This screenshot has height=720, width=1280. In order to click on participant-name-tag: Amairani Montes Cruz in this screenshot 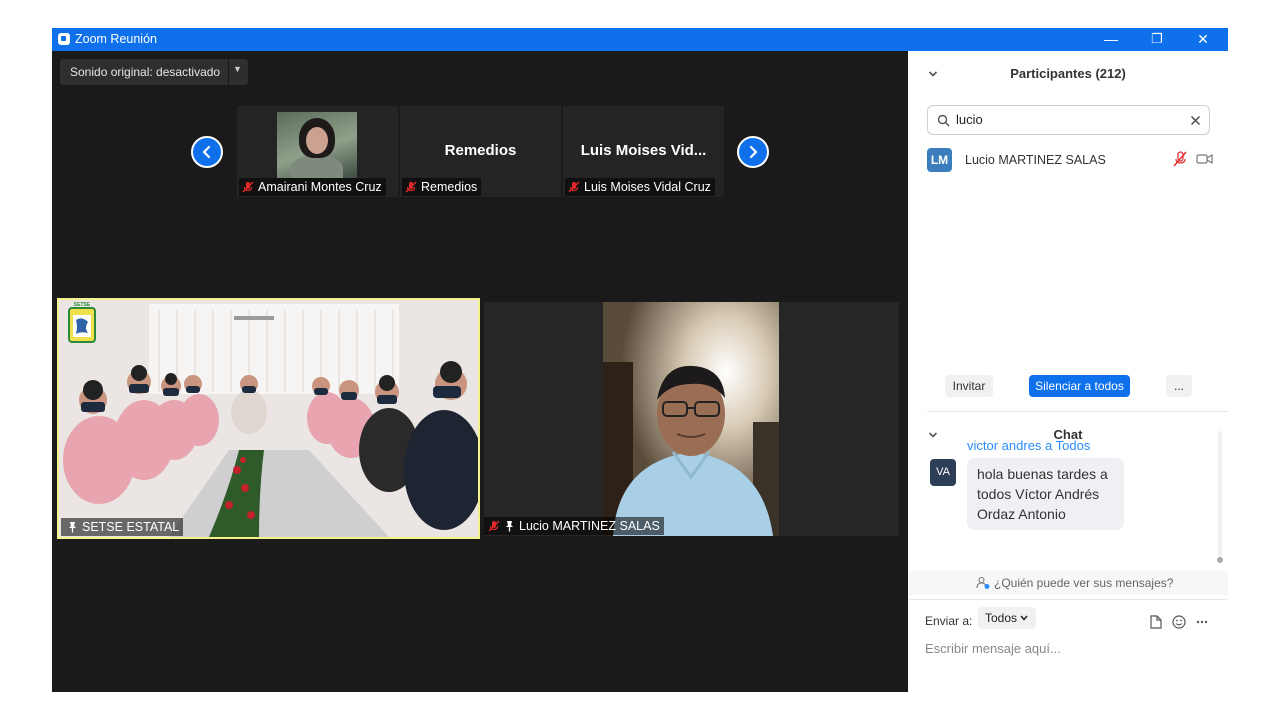, I will do `click(312, 187)`.